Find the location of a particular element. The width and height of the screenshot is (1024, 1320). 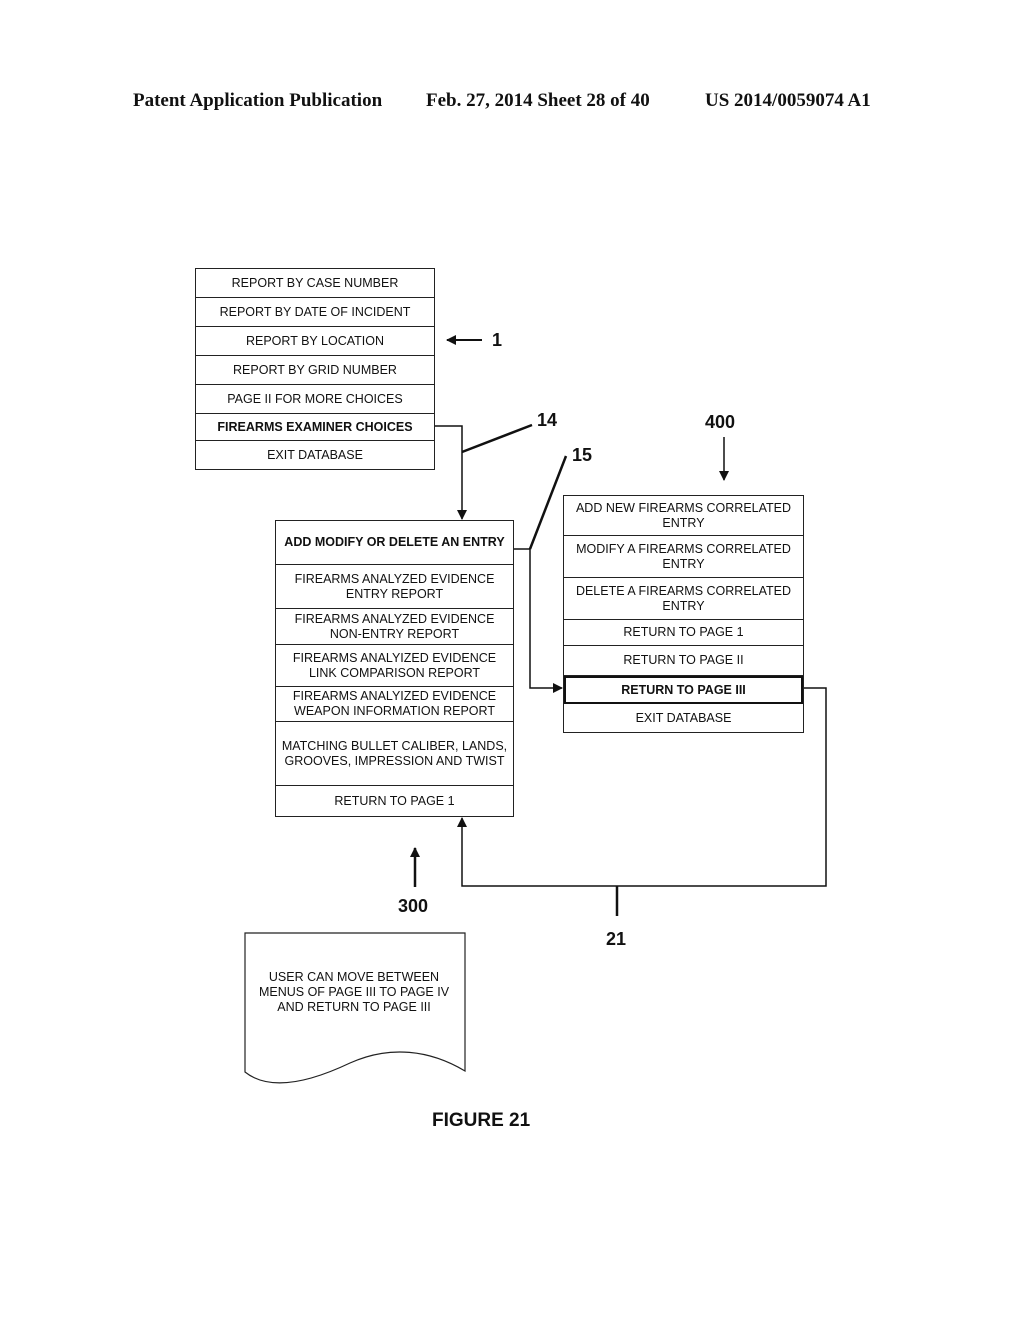

ref-label-21: 21 is located at coordinates (616, 939).